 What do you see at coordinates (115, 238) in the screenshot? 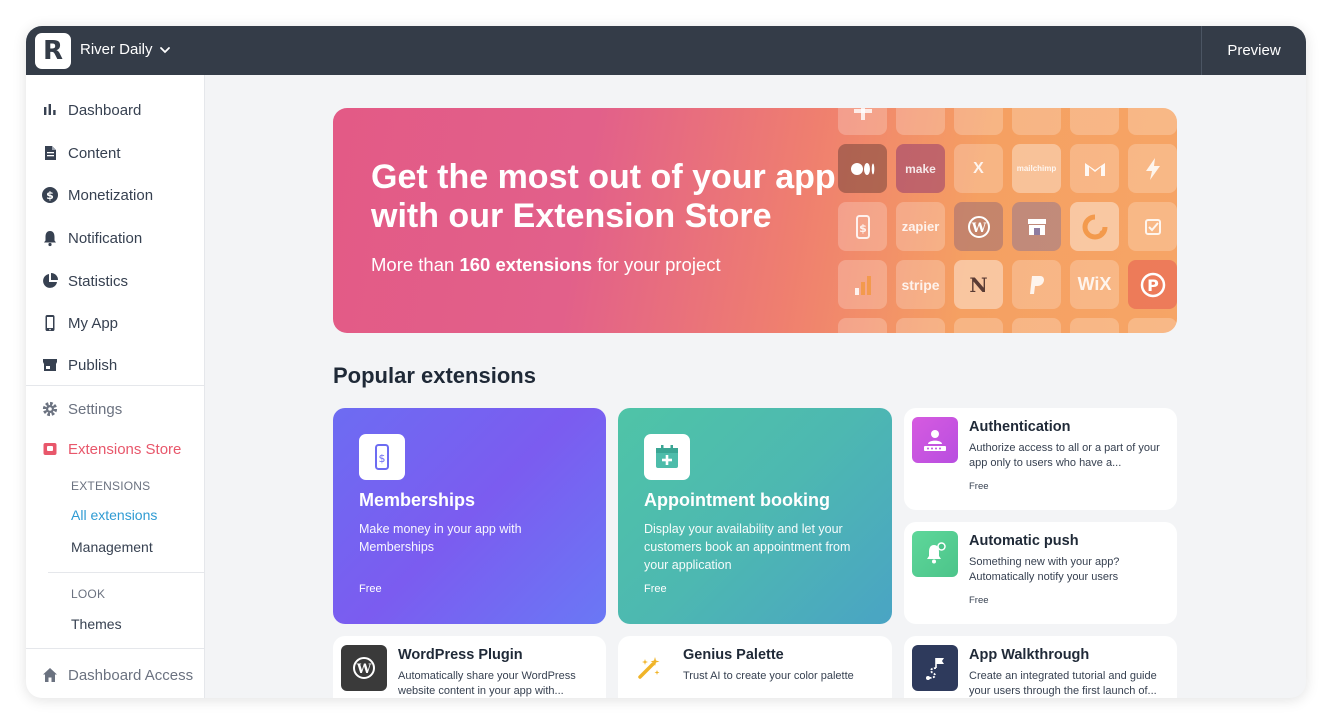
I see `sidebar-item-notification: Notification` at bounding box center [115, 238].